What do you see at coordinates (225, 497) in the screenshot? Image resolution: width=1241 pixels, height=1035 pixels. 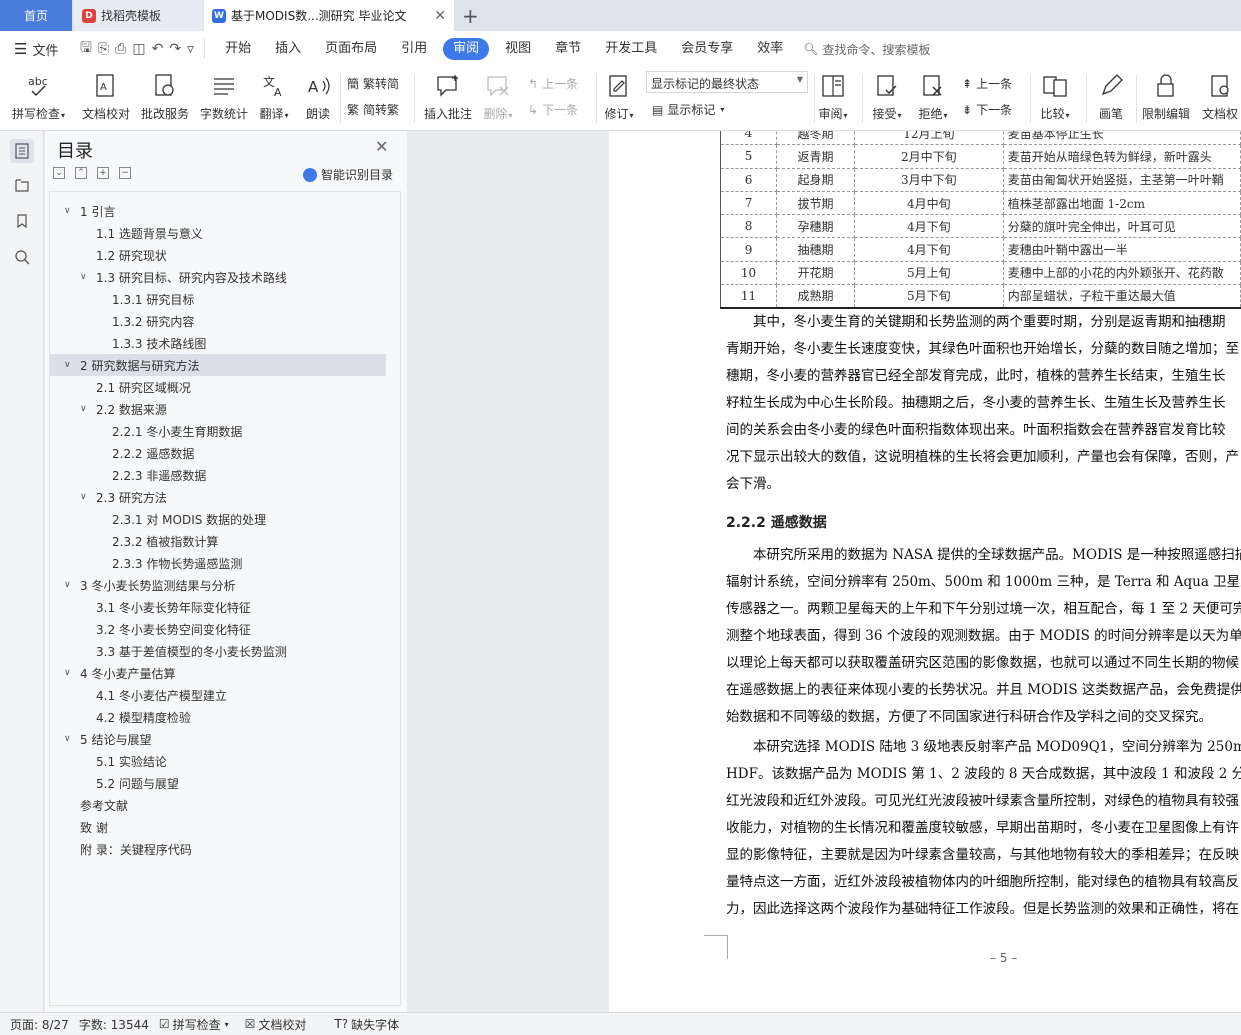 I see `toc-item: ∨ 2.3 研究方法` at bounding box center [225, 497].